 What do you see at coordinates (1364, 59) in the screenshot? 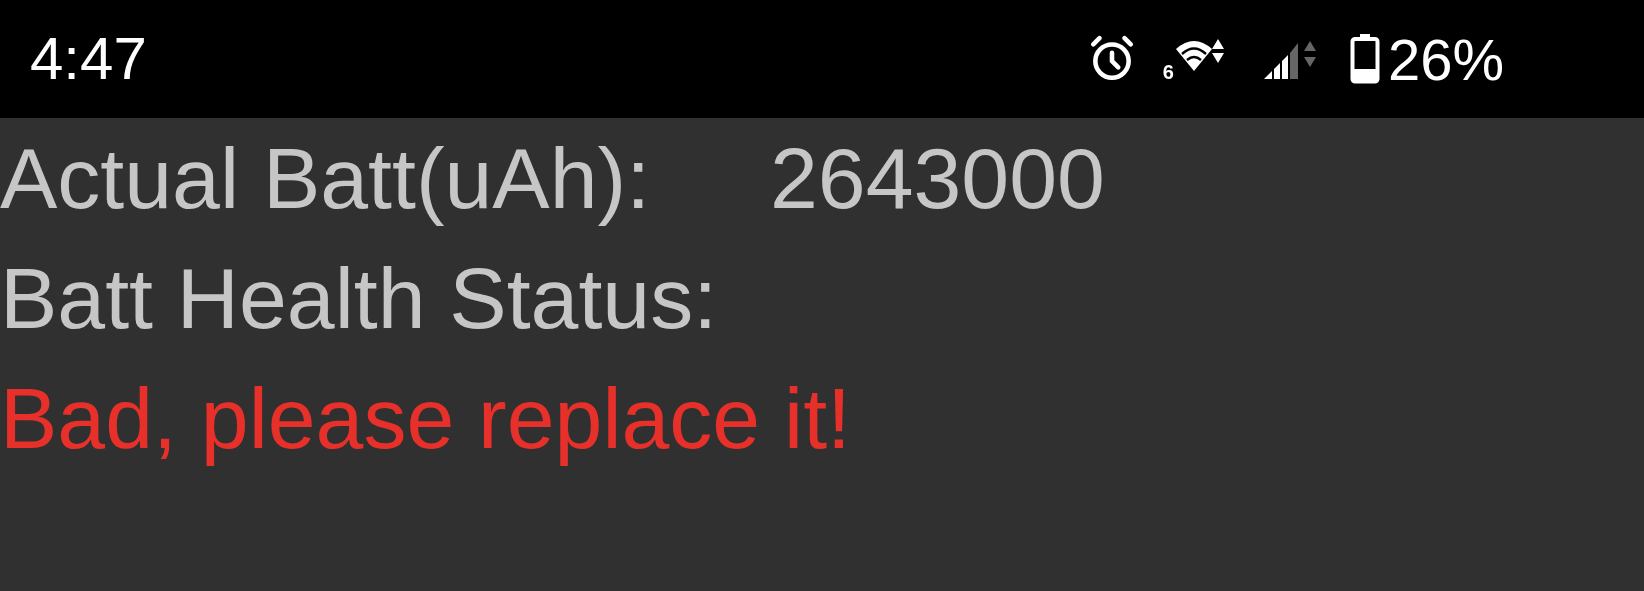
I see `battery-icon` at bounding box center [1364, 59].